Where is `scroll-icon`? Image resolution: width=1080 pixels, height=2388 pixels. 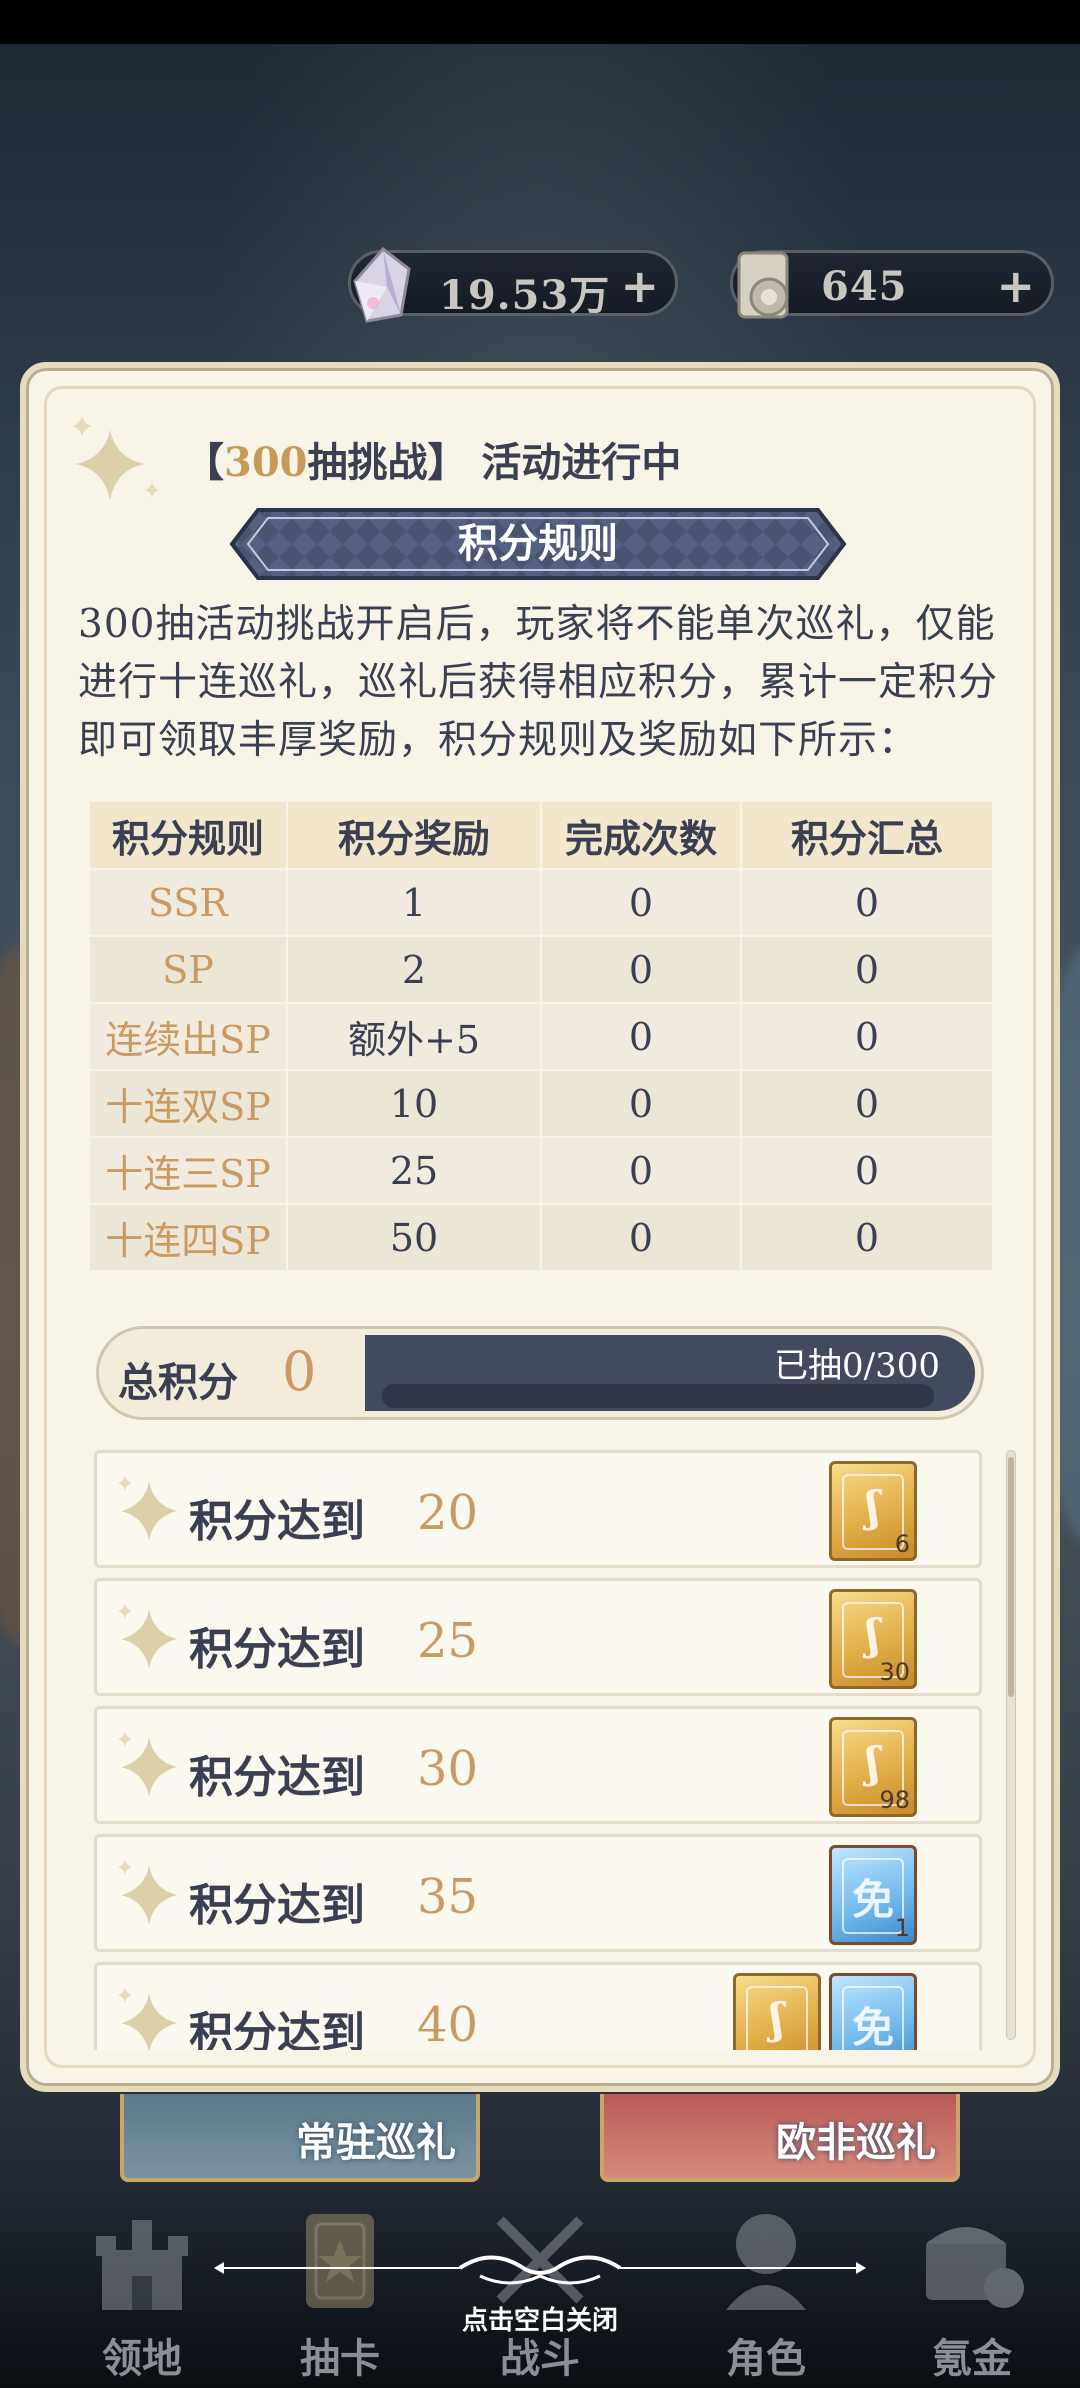
scroll-icon is located at coordinates (763, 285).